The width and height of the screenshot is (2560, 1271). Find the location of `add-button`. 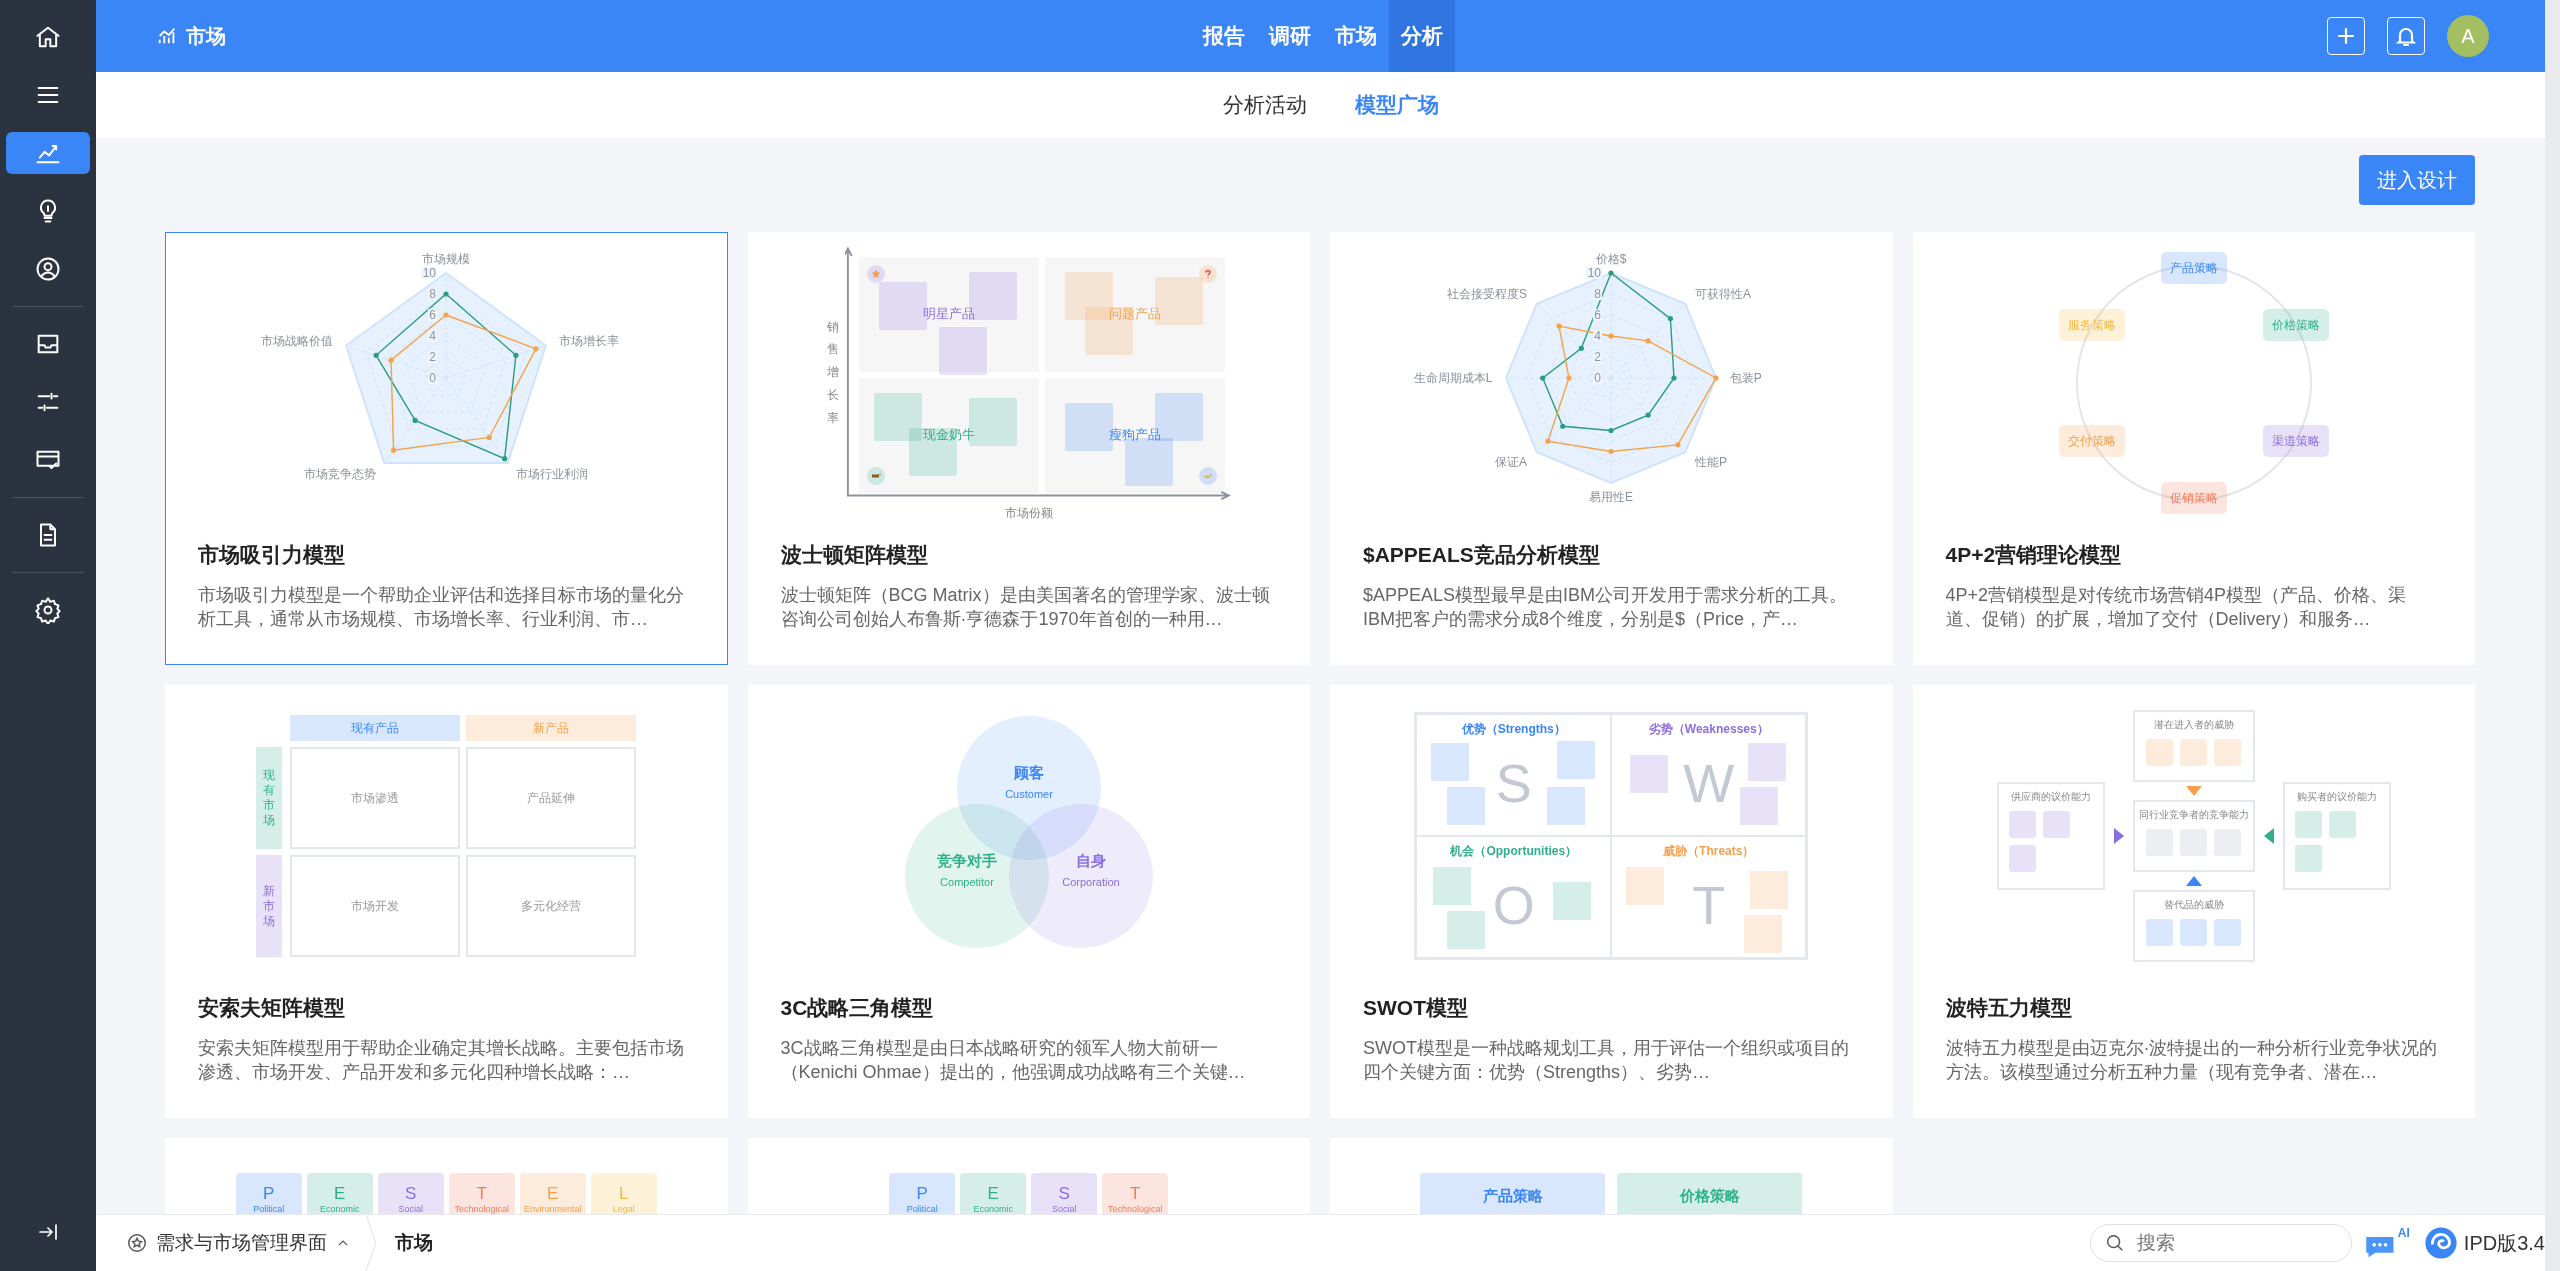

add-button is located at coordinates (2346, 36).